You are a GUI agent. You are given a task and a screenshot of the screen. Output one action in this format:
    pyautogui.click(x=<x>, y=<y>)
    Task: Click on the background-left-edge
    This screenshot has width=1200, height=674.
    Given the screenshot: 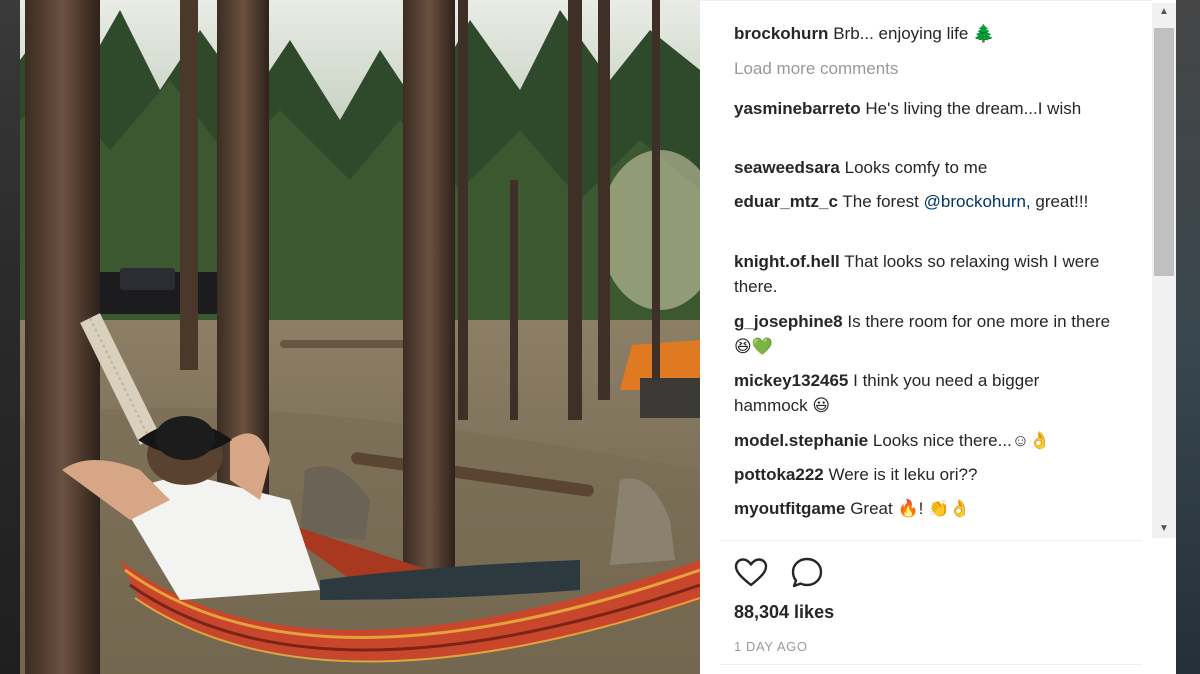 What is the action you would take?
    pyautogui.click(x=10, y=337)
    